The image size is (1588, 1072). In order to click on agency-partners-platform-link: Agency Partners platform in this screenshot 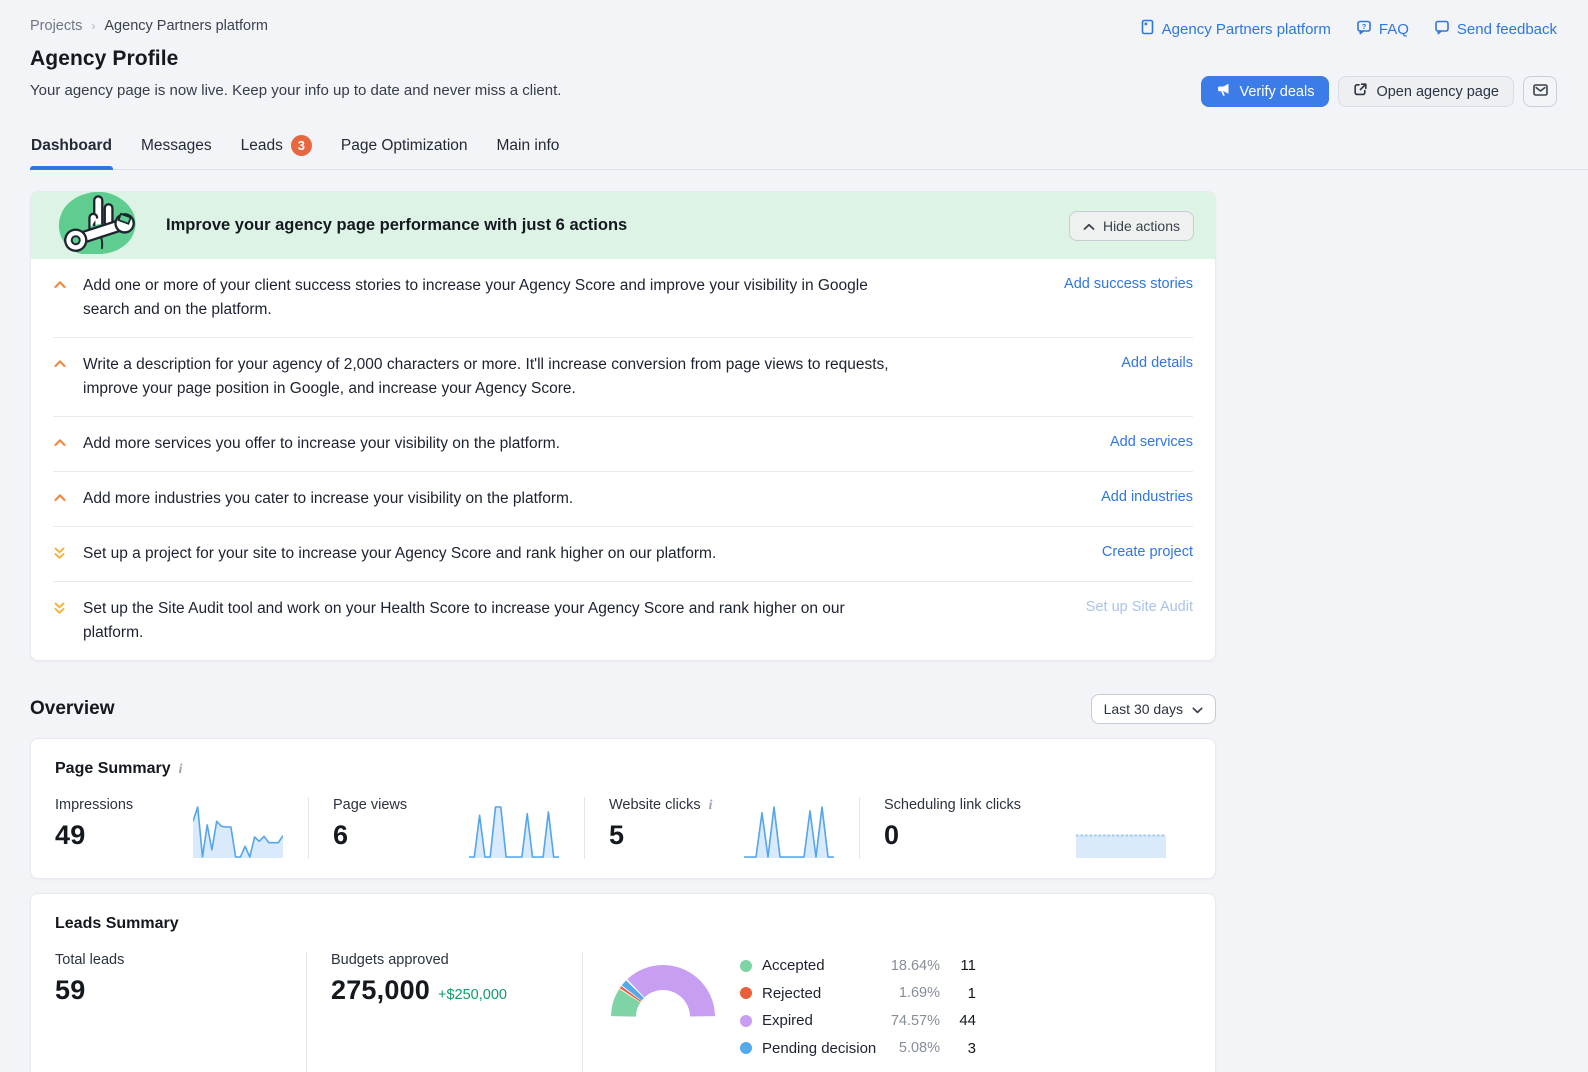, I will do `click(1235, 29)`.